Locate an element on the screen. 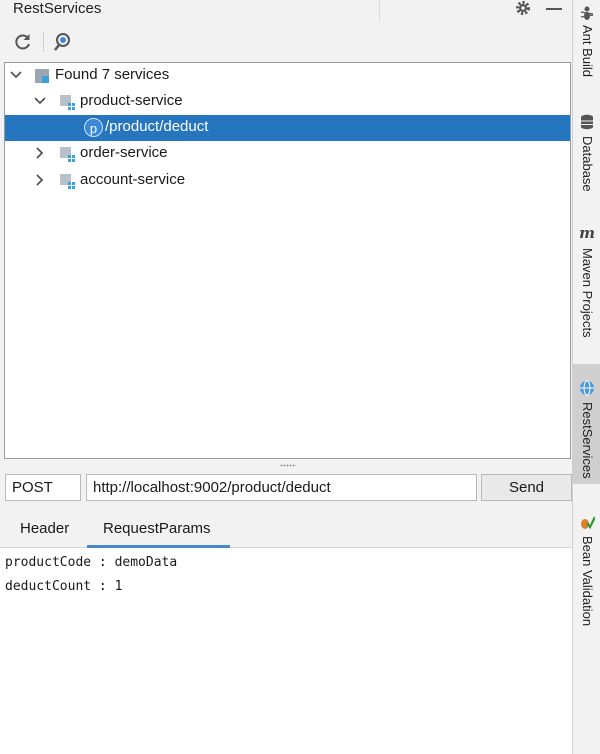  splitter-grip is located at coordinates (288, 465).